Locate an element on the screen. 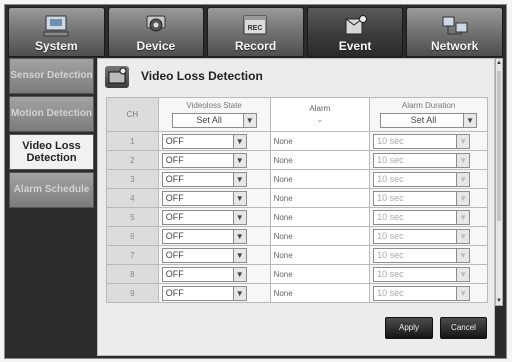 This screenshot has height=362, width=512. top-nav: System Device REC Record Event Network is located at coordinates (255, 32).